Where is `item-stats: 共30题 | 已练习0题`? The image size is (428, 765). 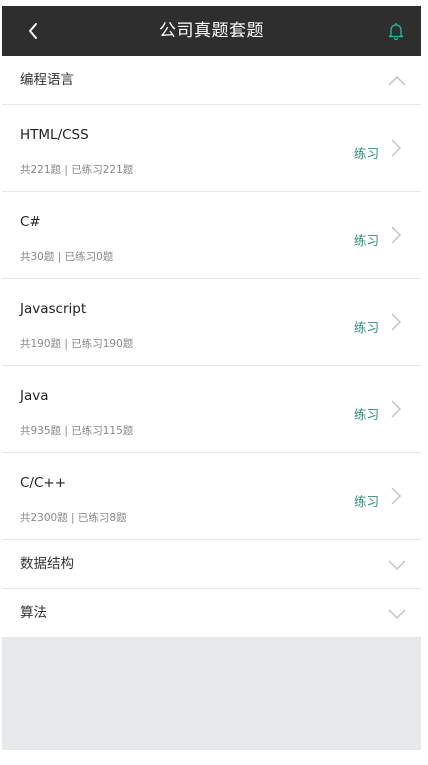
item-stats: 共30题 | 已练习0题 is located at coordinates (67, 257).